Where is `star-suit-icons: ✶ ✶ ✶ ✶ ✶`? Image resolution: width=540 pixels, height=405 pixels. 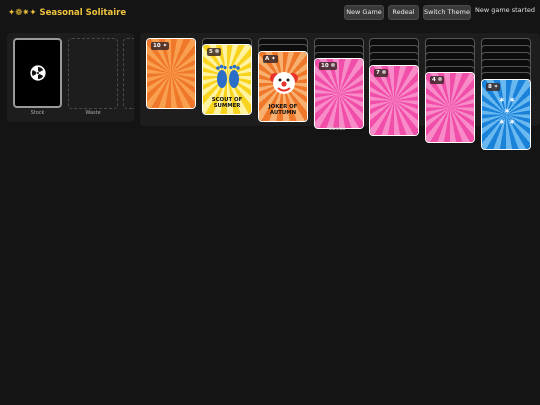
star-suit-icons: ✶ ✶ ✶ ✶ ✶ is located at coordinates (507, 112).